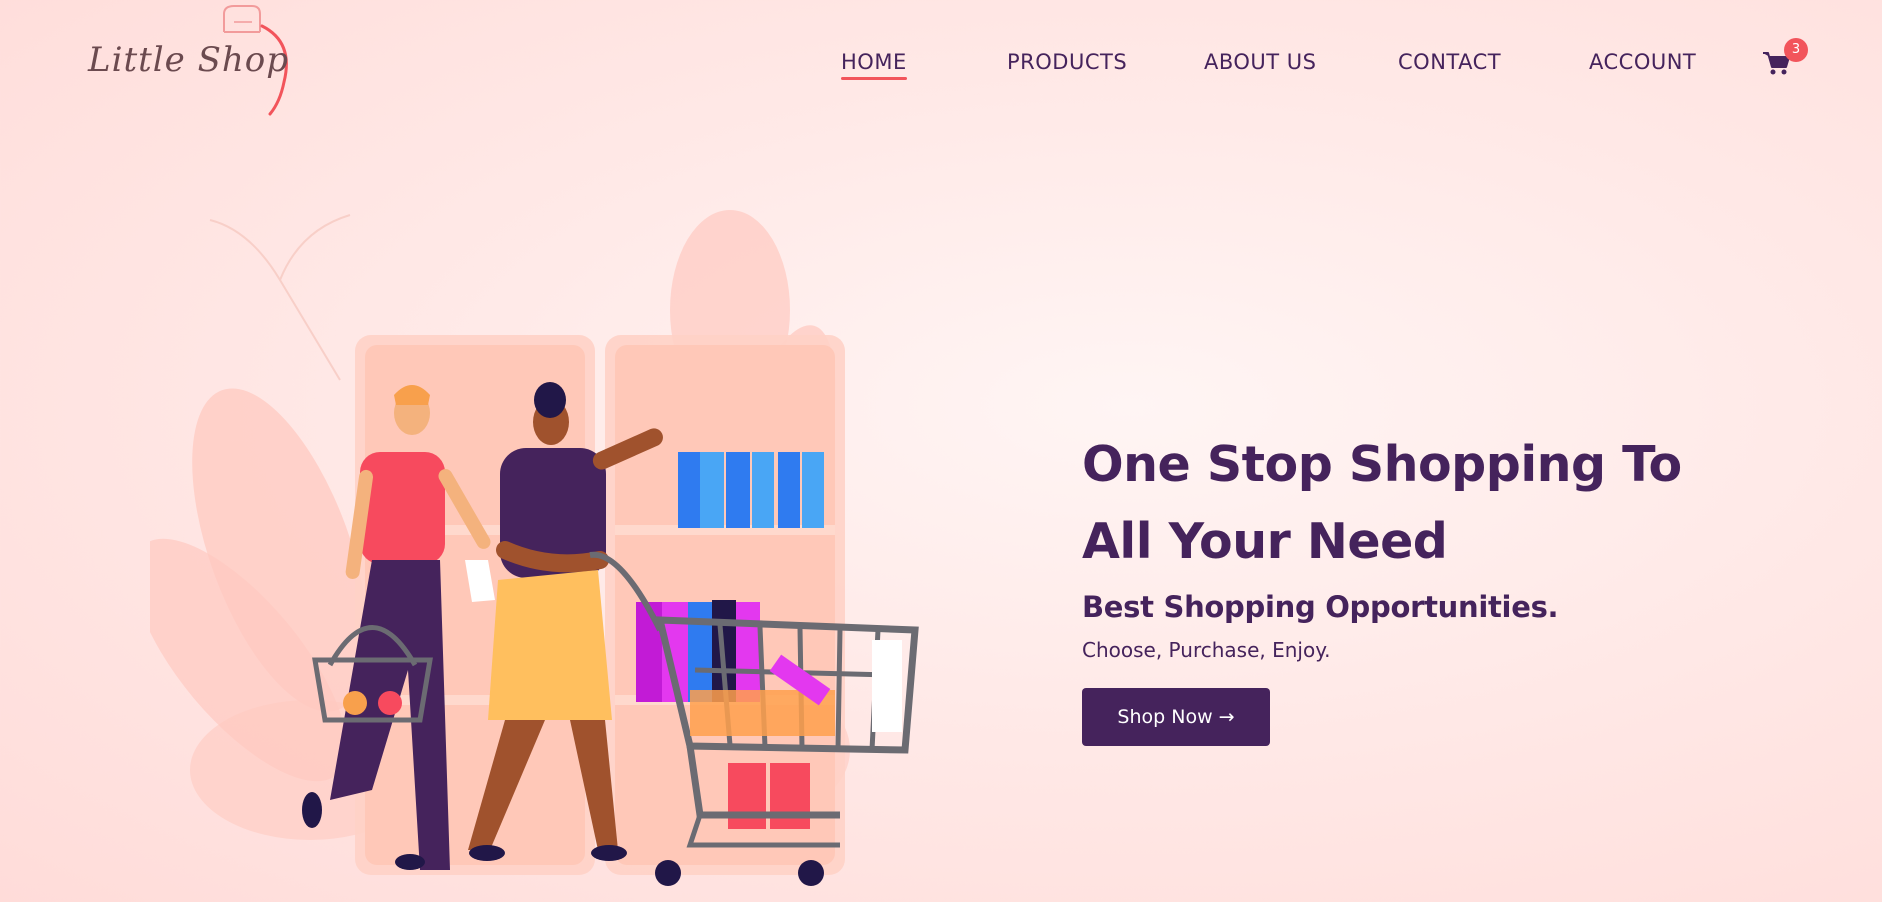  I want to click on nav-contact: CONTACT, so click(1449, 62).